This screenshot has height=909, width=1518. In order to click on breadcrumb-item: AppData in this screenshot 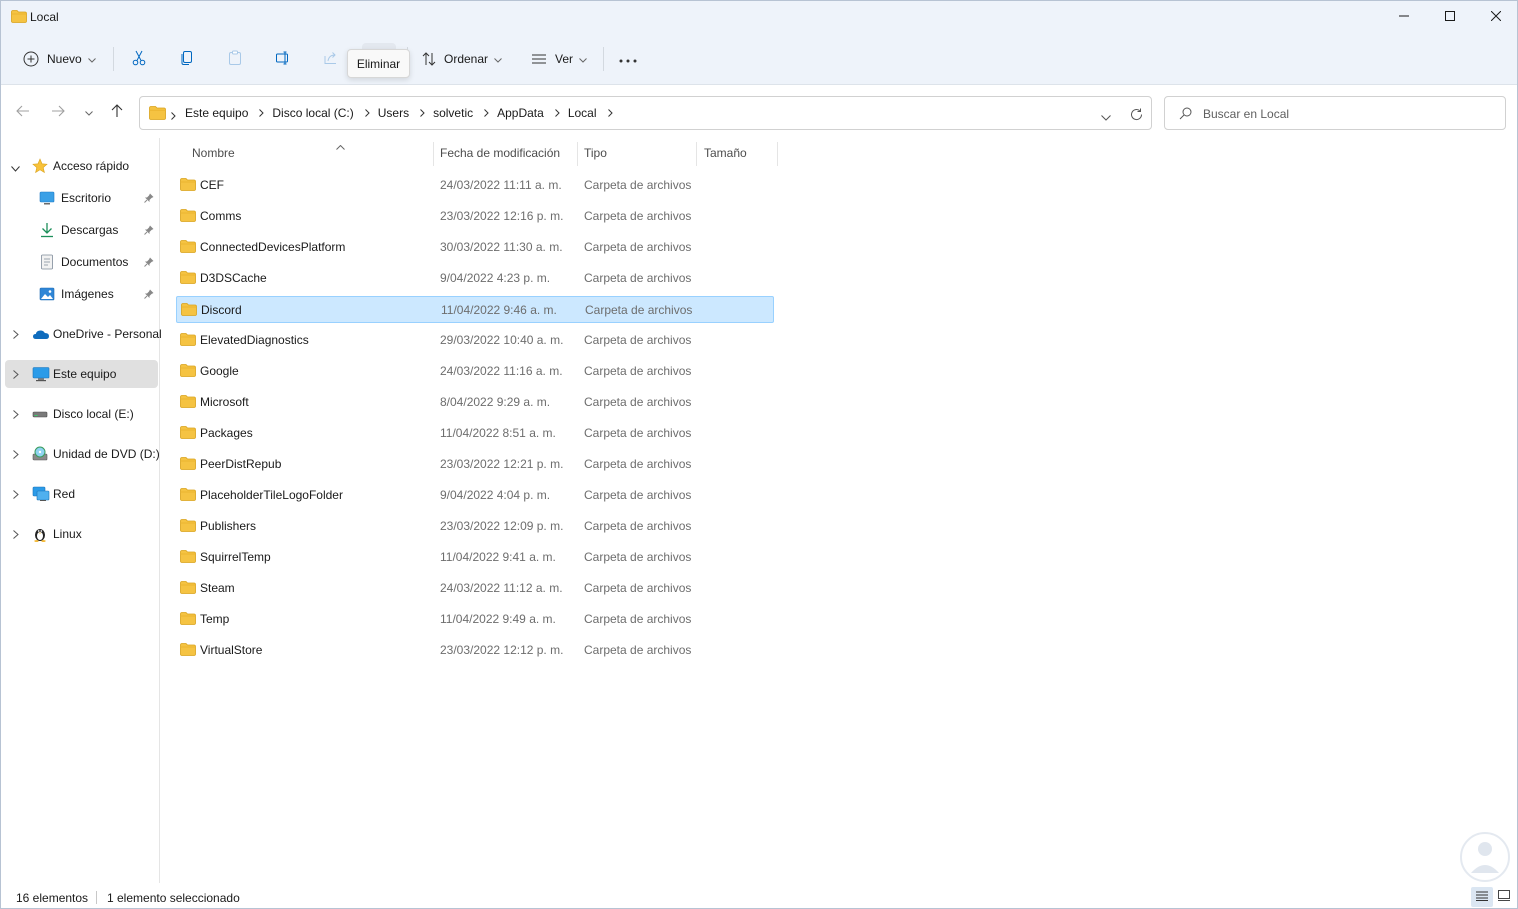, I will do `click(520, 113)`.